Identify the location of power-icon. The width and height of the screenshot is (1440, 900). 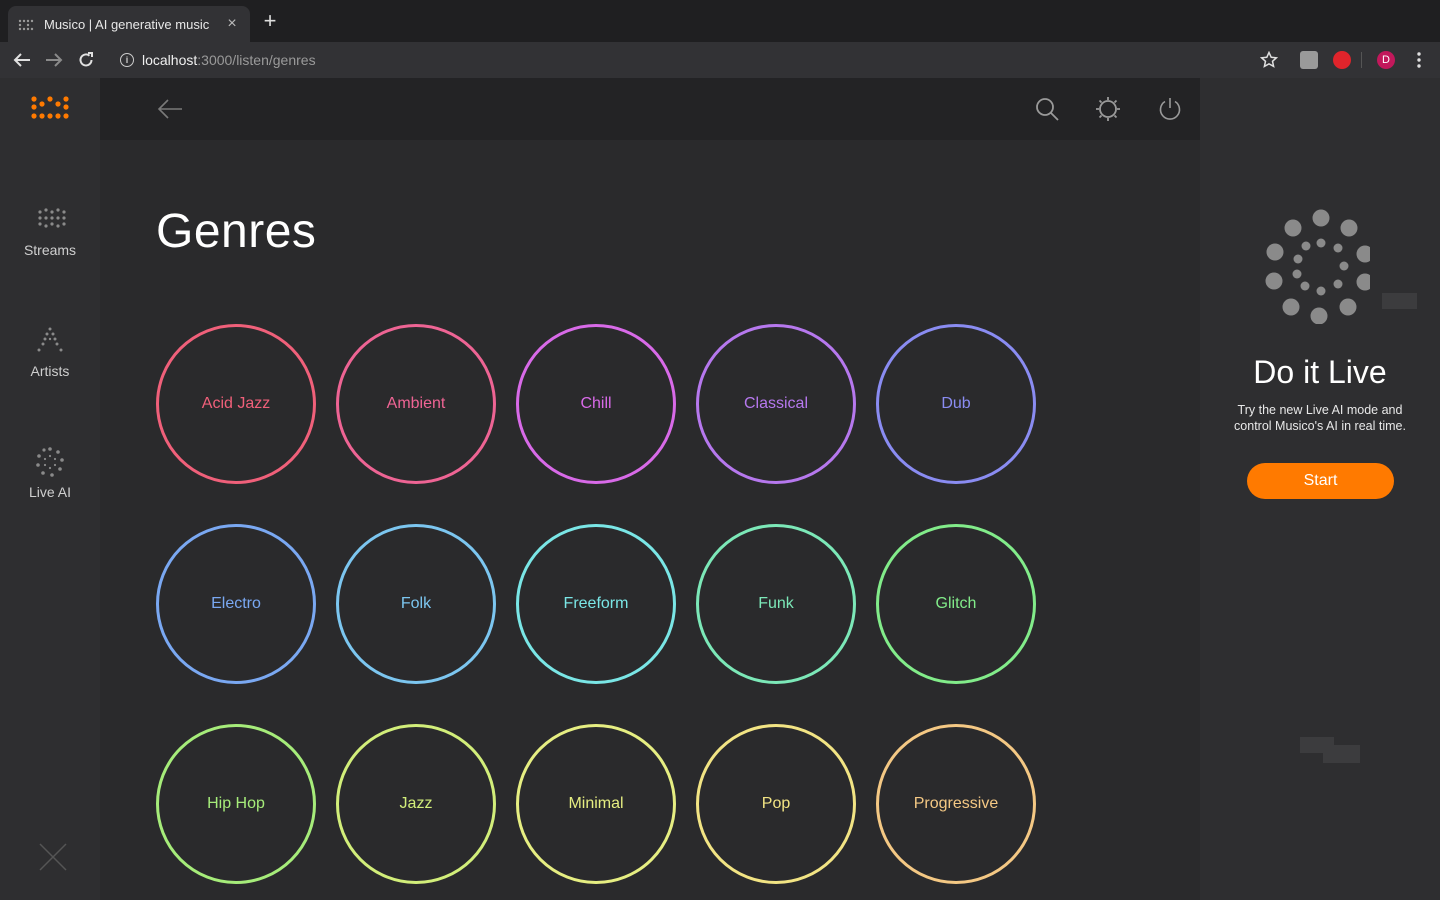
(1170, 109).